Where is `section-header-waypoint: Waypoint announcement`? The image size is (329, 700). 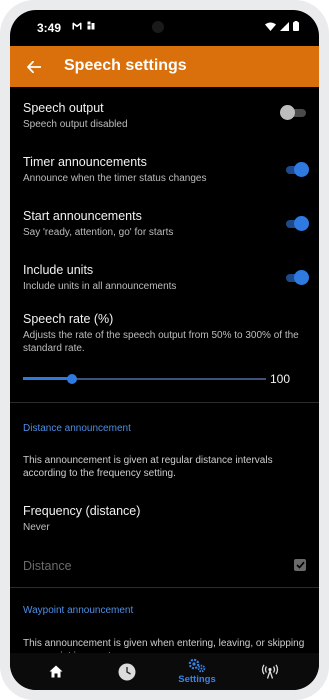
section-header-waypoint: Waypoint announcement is located at coordinates (78, 610).